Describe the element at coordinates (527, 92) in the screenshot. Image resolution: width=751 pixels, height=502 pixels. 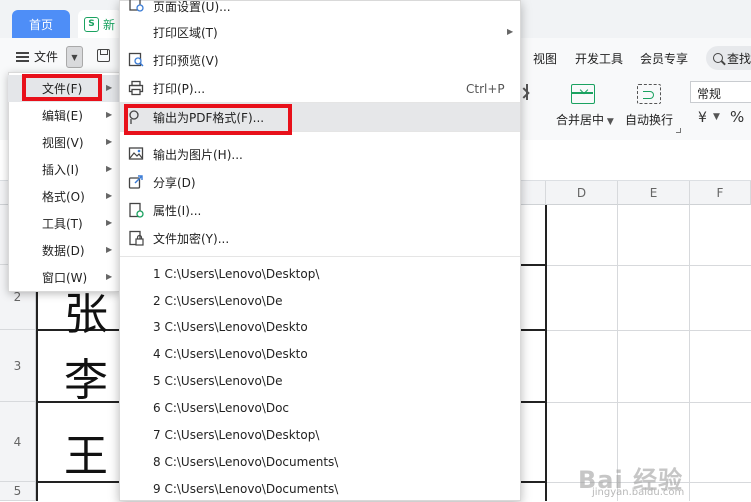
I see `indent-icon` at that location.